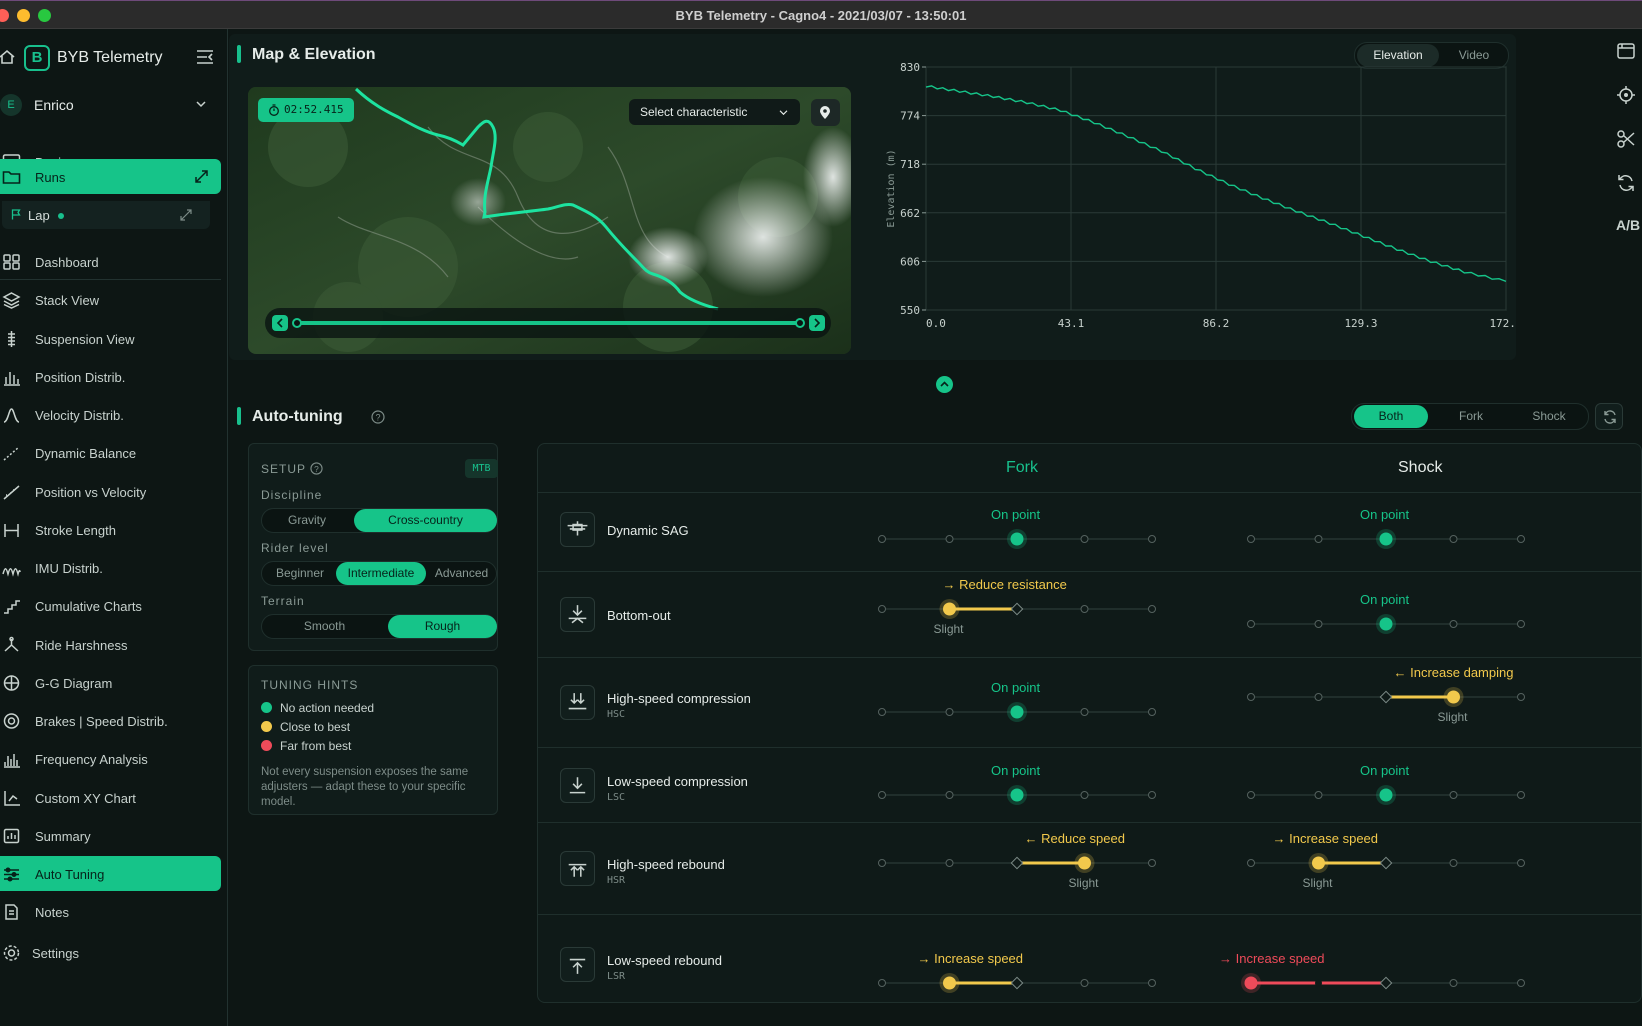 This screenshot has height=1026, width=1642. What do you see at coordinates (800, 323) in the screenshot?
I see `scrub-end-handle` at bounding box center [800, 323].